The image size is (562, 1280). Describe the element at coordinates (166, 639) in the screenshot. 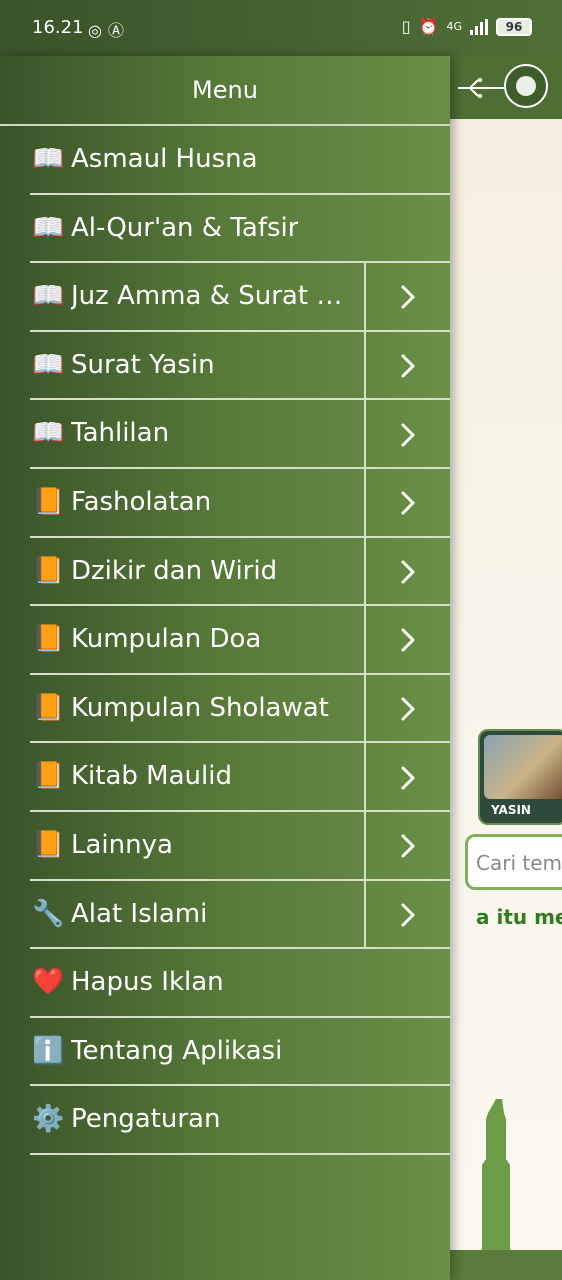

I see `menu-item-label: Kumpulan Doa` at that location.